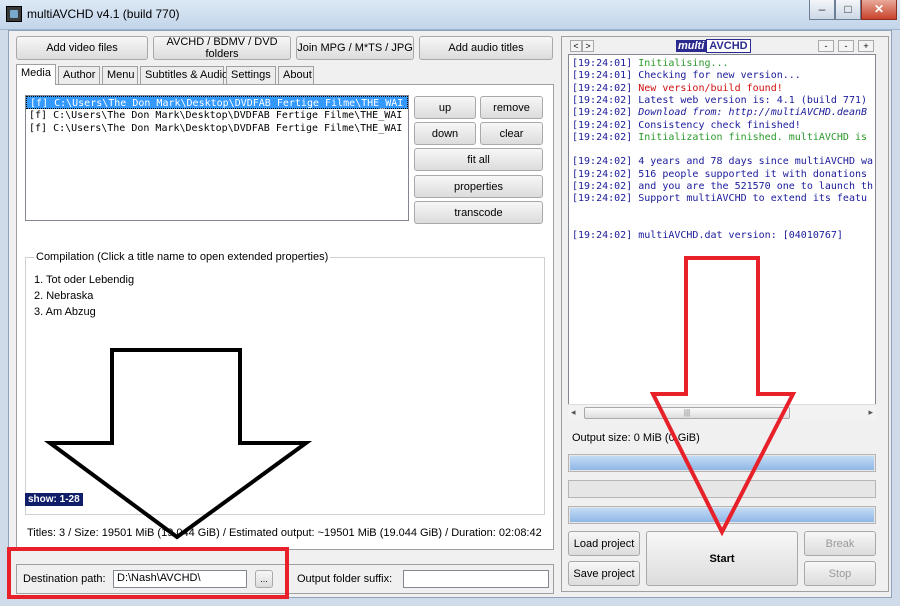 Image resolution: width=900 pixels, height=606 pixels. I want to click on scroll-left-arrow-icon: ◂, so click(573, 412).